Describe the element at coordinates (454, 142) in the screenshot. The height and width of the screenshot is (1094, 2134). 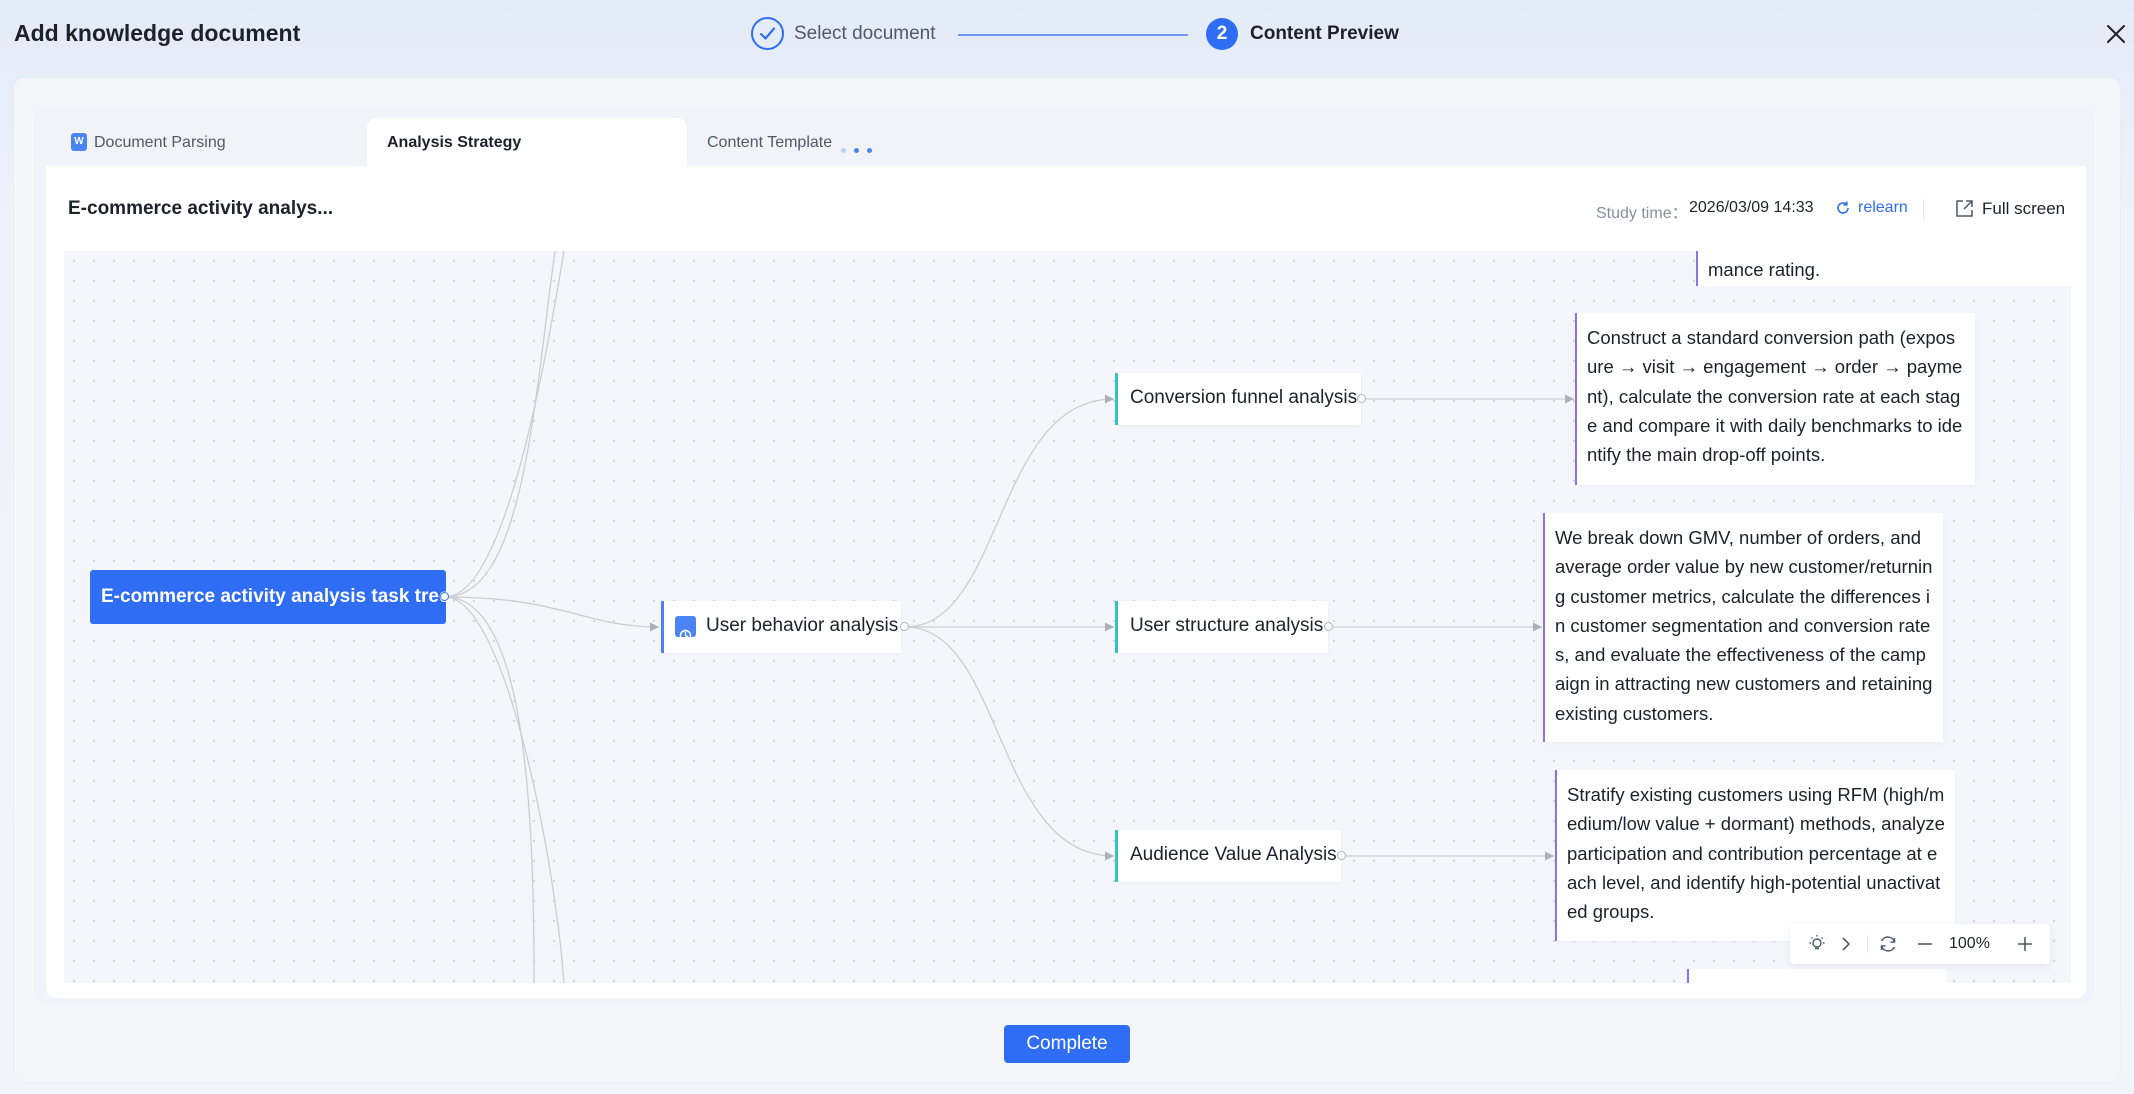
I see `tab-label: Analysis Strategy` at that location.